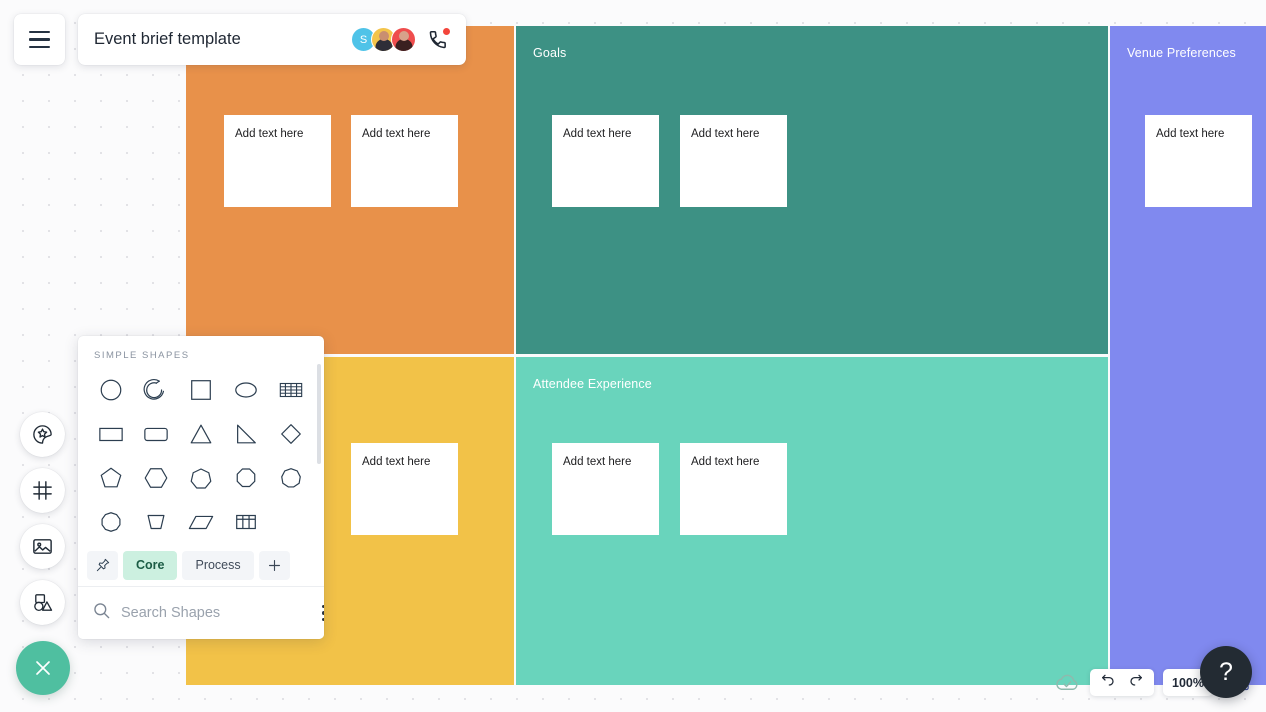 The width and height of the screenshot is (1266, 712). Describe the element at coordinates (291, 522) in the screenshot. I see `shape-cell-empty` at that location.